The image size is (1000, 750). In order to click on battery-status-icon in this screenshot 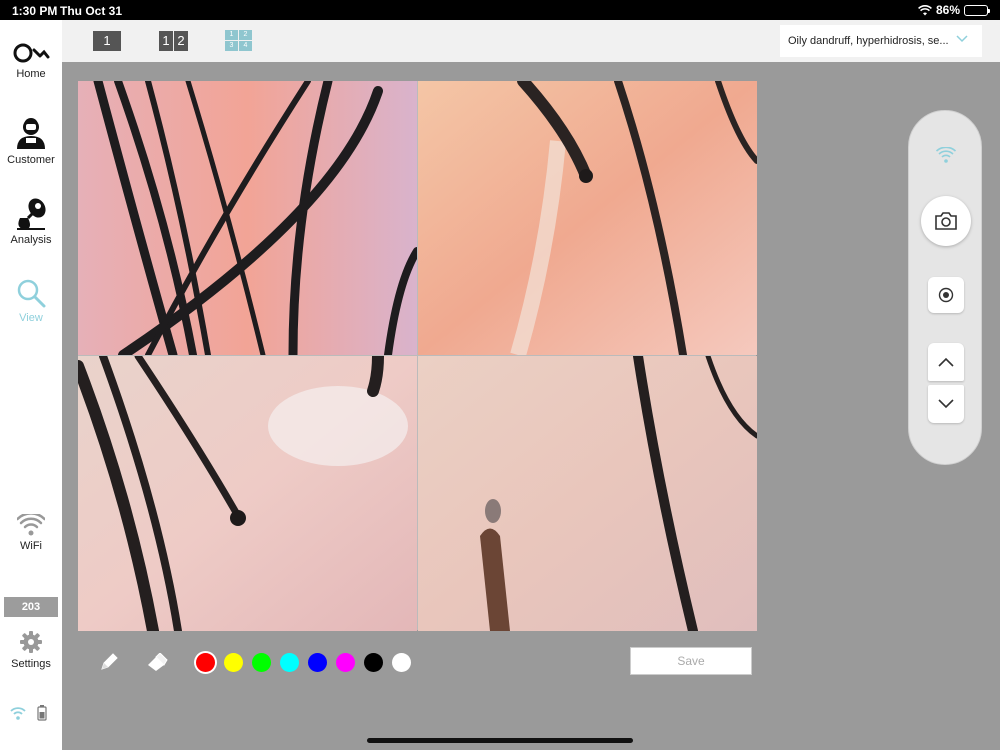, I will do `click(42, 713)`.